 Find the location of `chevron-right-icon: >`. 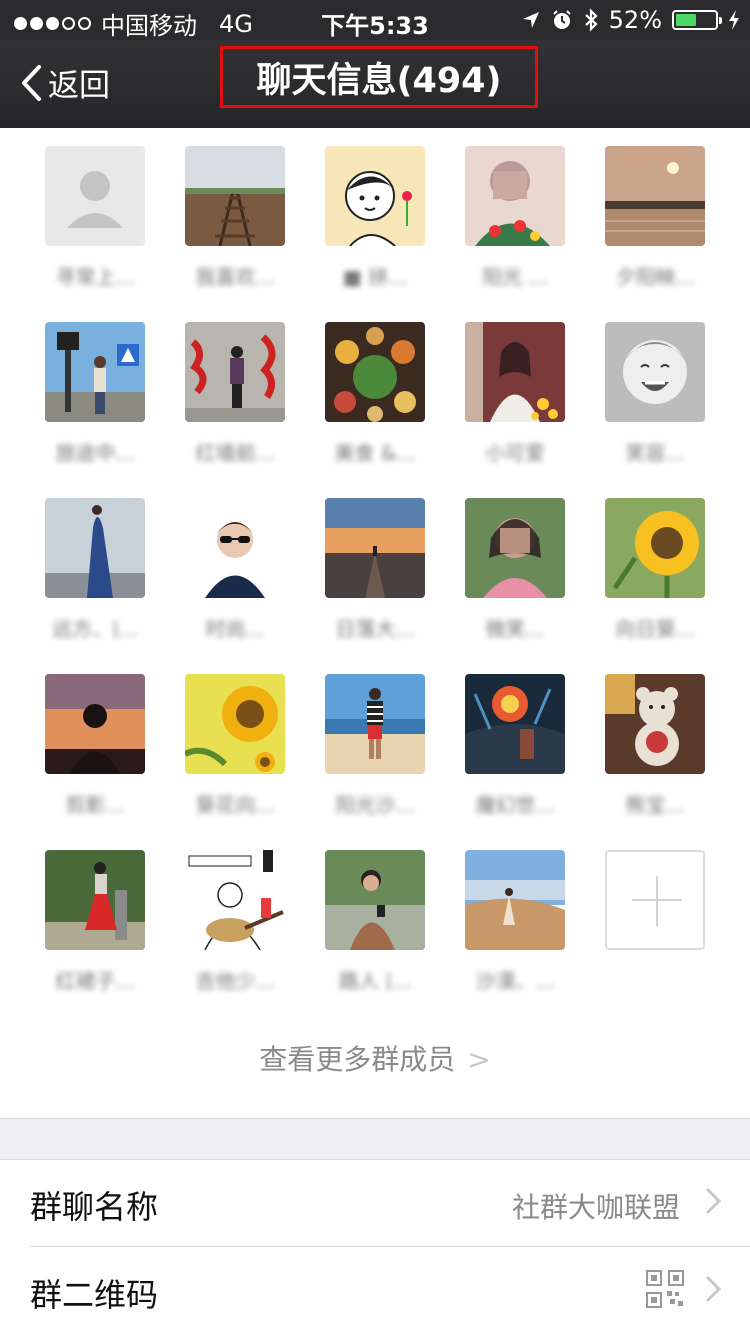

chevron-right-icon: > is located at coordinates (479, 1059).